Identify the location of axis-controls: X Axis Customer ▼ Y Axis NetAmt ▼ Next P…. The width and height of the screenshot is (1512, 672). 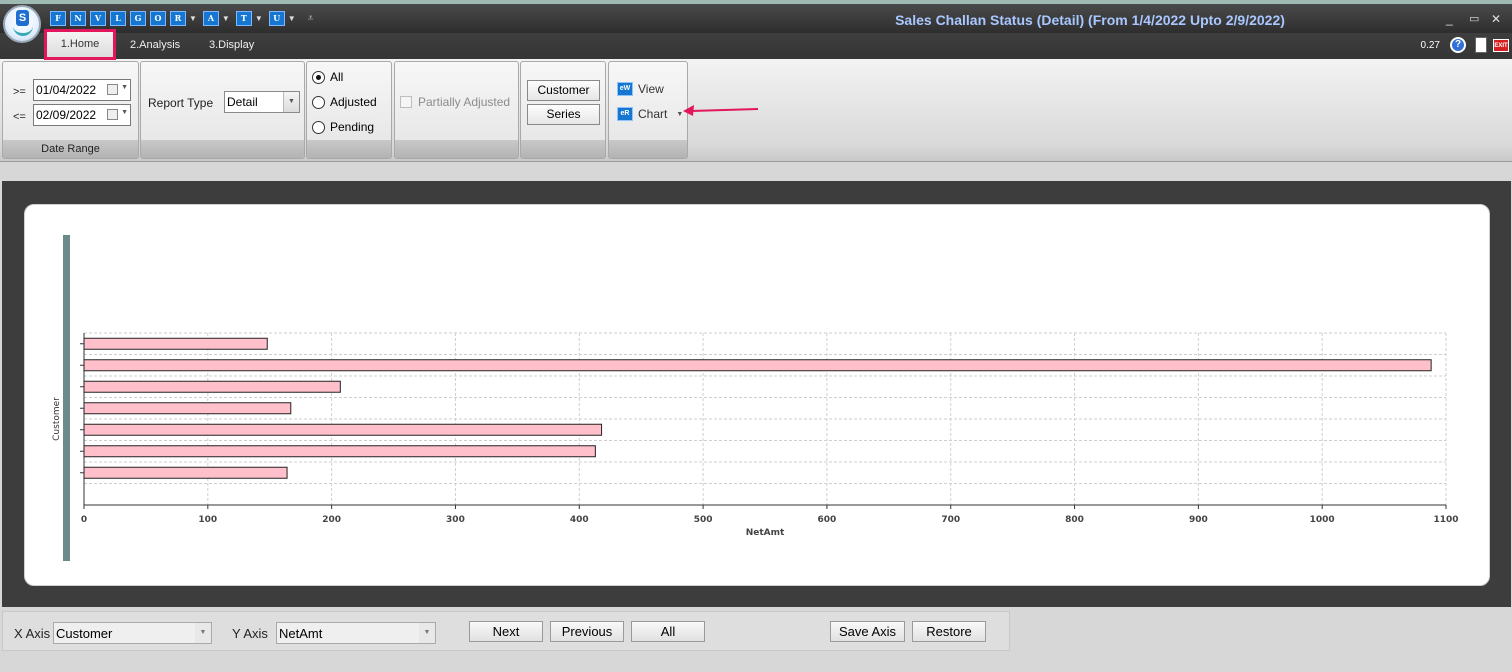
(506, 631).